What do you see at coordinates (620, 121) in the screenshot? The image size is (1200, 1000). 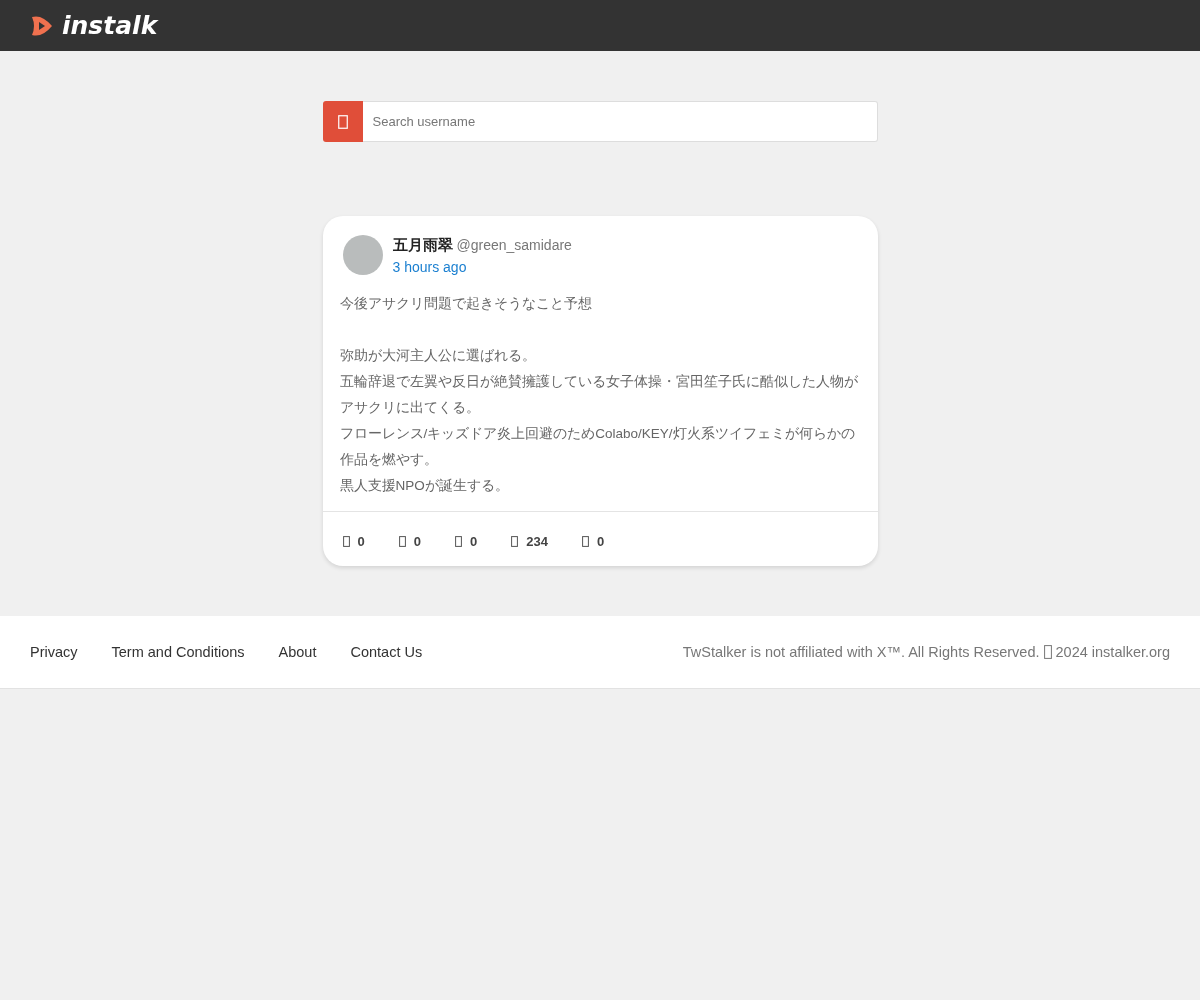 I see `search-field: Search username` at bounding box center [620, 121].